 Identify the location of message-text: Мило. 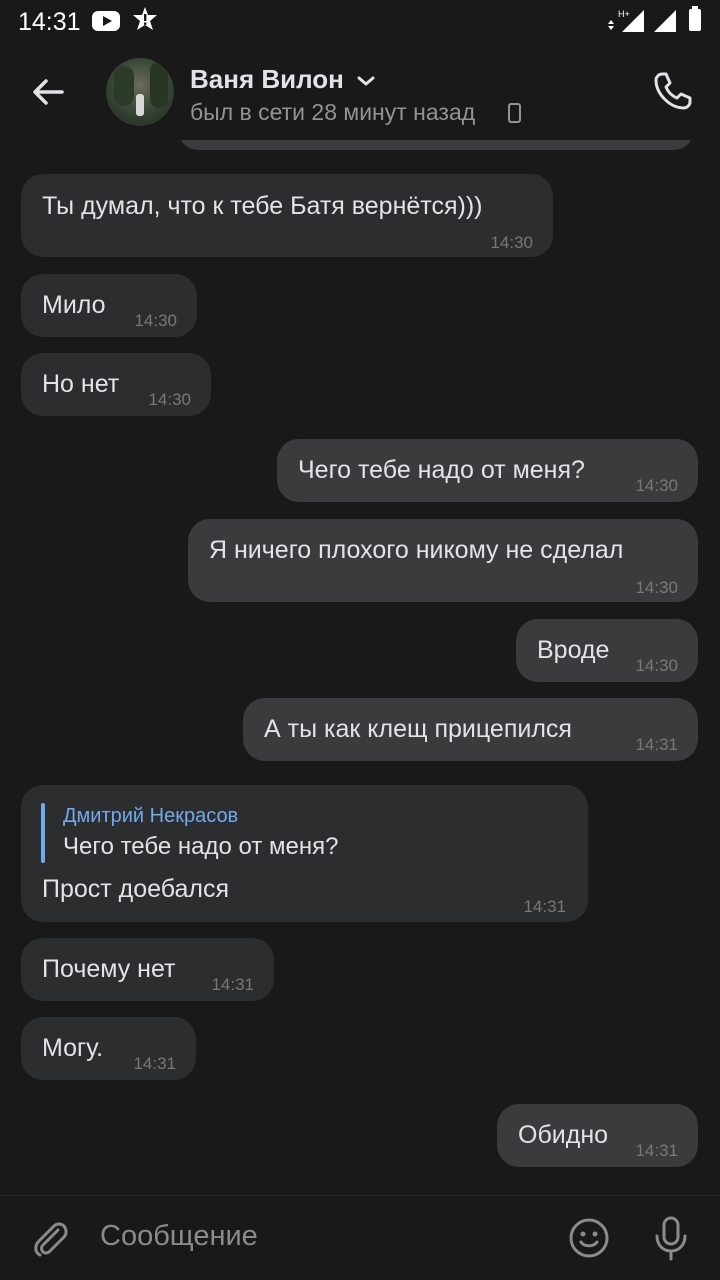
(74, 305).